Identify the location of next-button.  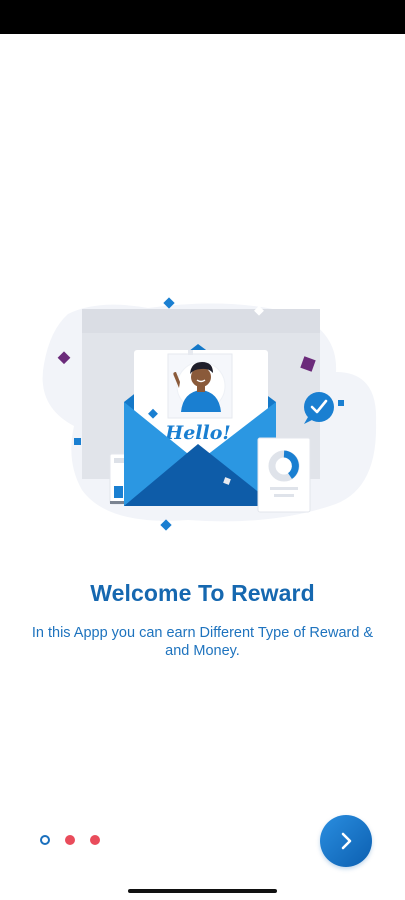
(346, 841).